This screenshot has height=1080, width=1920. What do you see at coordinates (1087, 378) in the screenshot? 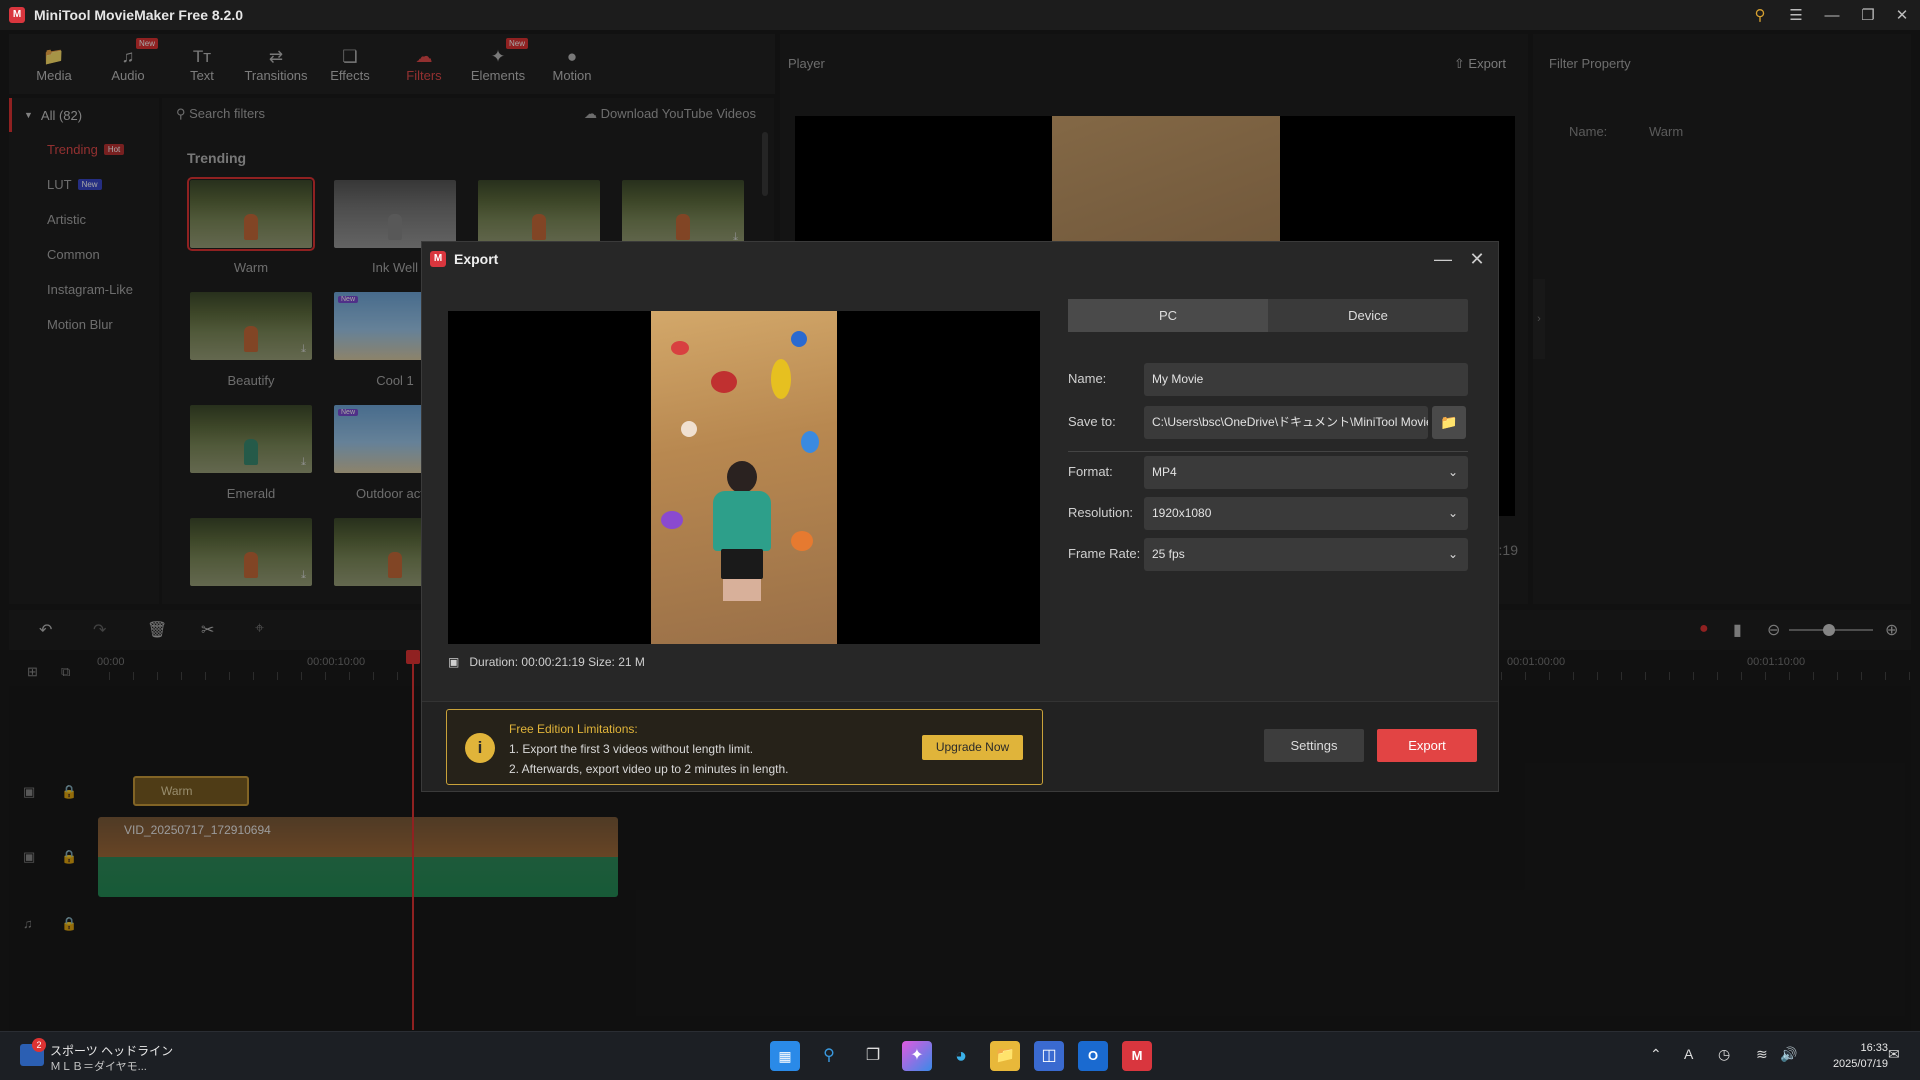
I see `name-label: Name:` at bounding box center [1087, 378].